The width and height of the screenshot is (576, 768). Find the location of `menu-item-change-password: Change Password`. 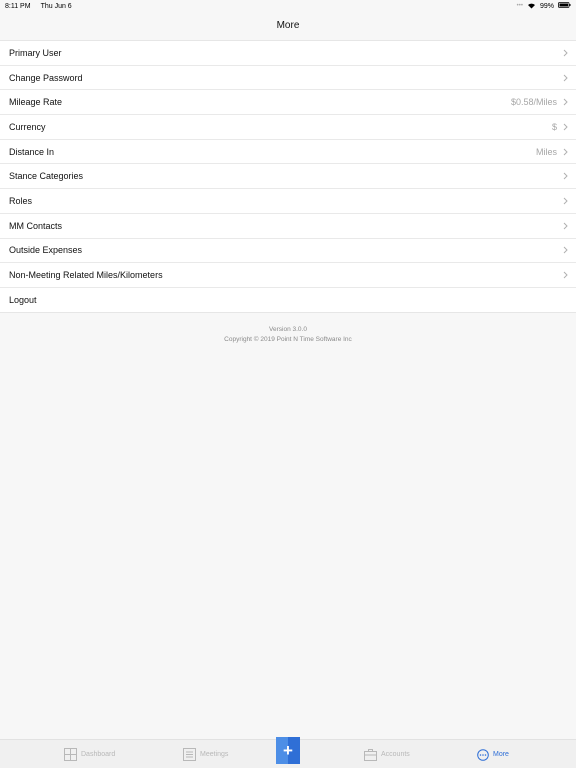

menu-item-change-password: Change Password is located at coordinates (288, 78).